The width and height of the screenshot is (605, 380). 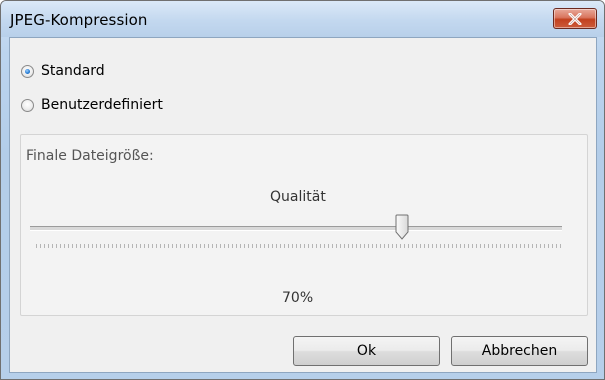 I want to click on quality-value: 70%, so click(x=298, y=298).